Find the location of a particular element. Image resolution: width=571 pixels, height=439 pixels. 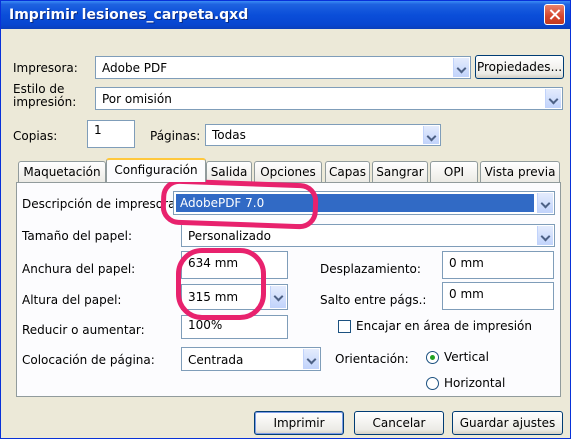

annotation-highlight-dimensions is located at coordinates (221, 284).